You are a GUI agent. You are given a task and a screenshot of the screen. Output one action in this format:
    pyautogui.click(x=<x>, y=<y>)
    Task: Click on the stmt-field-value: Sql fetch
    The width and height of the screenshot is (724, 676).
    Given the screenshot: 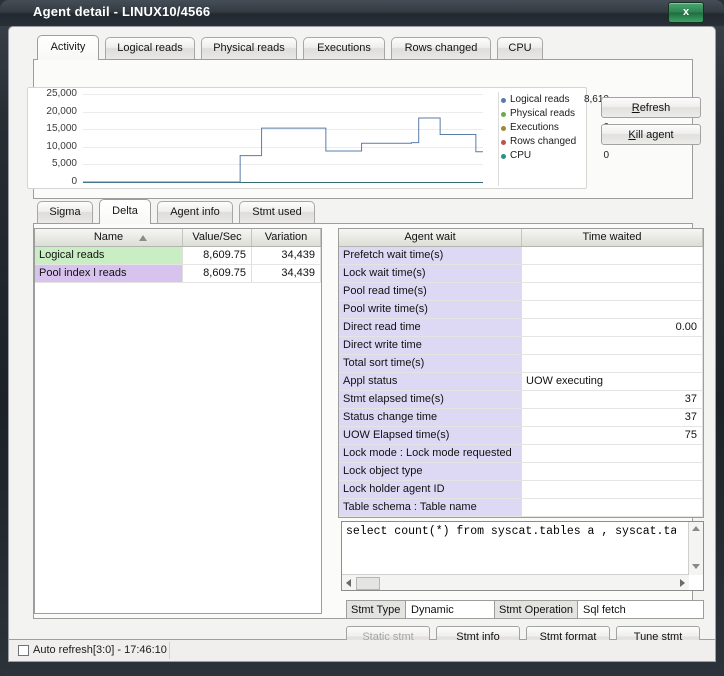 What is the action you would take?
    pyautogui.click(x=641, y=609)
    